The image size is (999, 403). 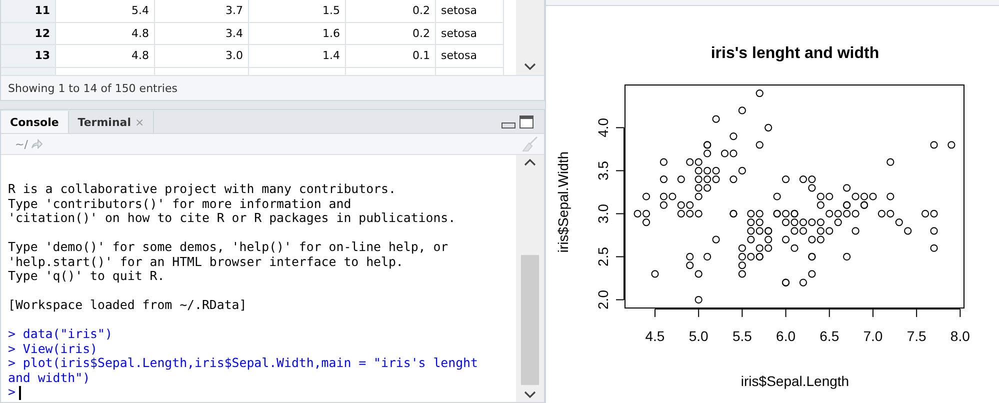 I want to click on table-cell: 5.4, so click(x=105, y=11).